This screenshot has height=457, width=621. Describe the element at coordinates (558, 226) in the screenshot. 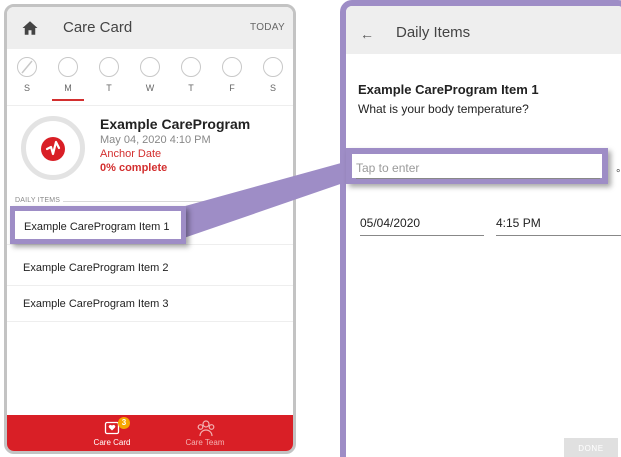

I see `time-field: 4:15 PM` at that location.